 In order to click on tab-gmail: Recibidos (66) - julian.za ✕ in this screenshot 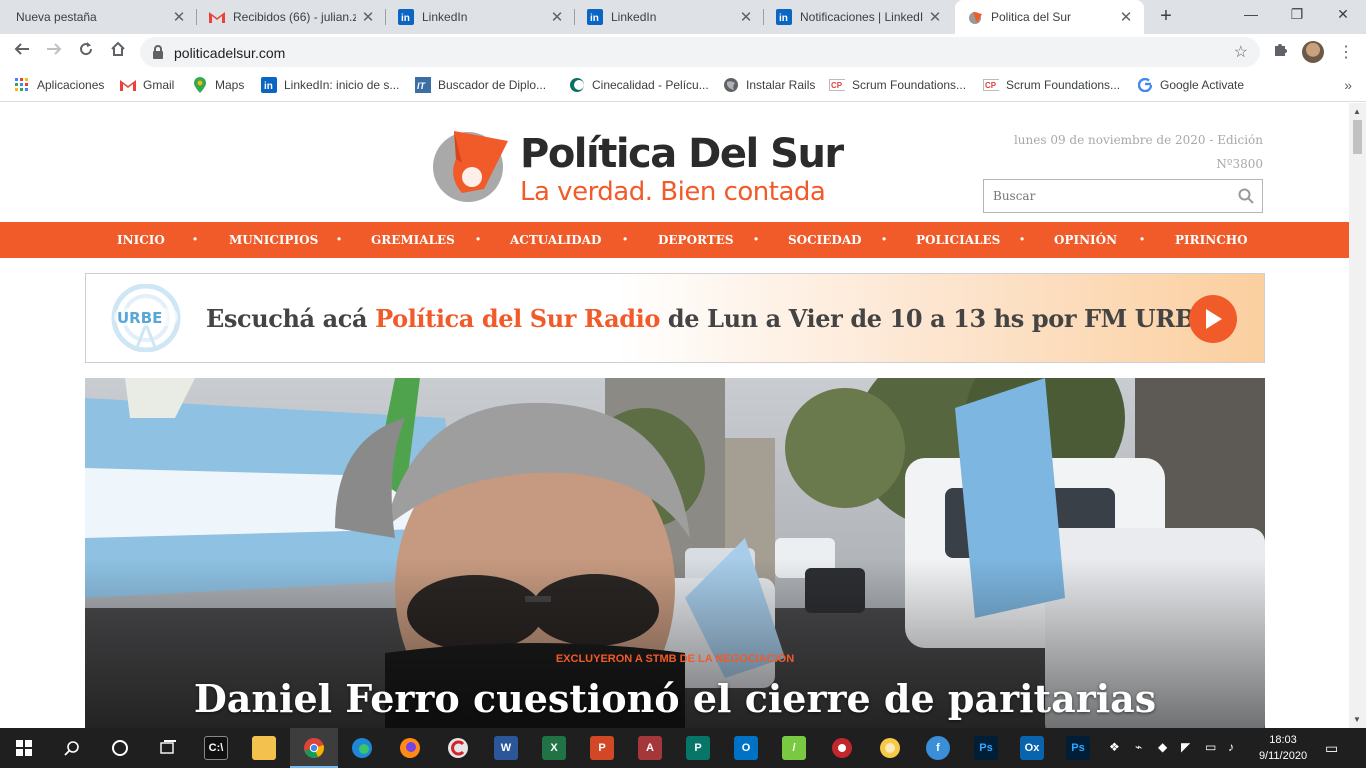, I will do `click(291, 17)`.